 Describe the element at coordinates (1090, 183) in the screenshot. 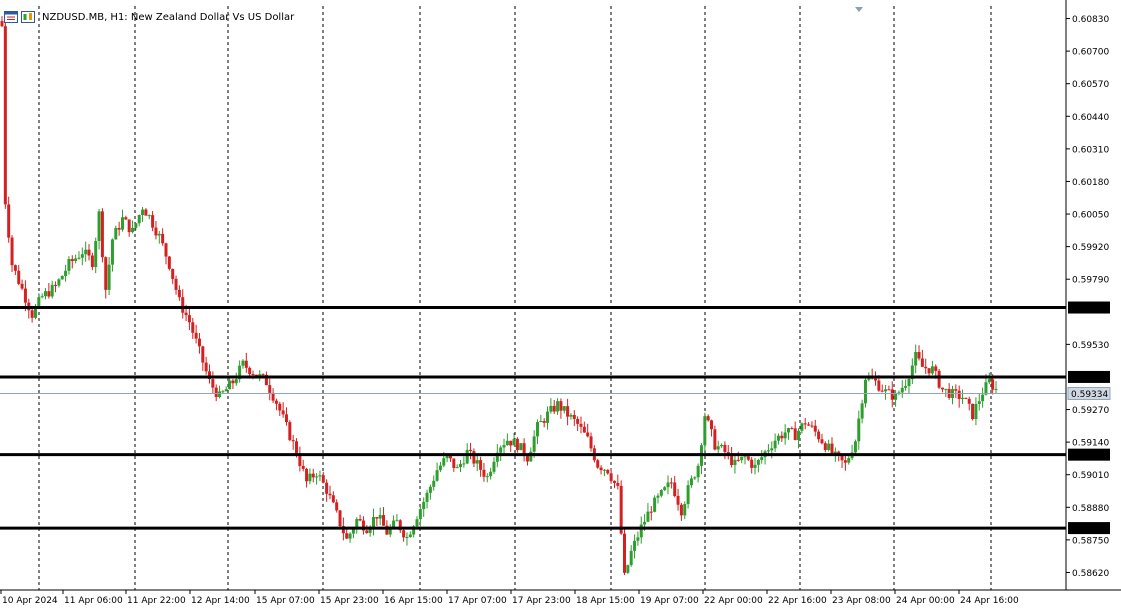

I see `y-tick-label: 0.60180` at that location.